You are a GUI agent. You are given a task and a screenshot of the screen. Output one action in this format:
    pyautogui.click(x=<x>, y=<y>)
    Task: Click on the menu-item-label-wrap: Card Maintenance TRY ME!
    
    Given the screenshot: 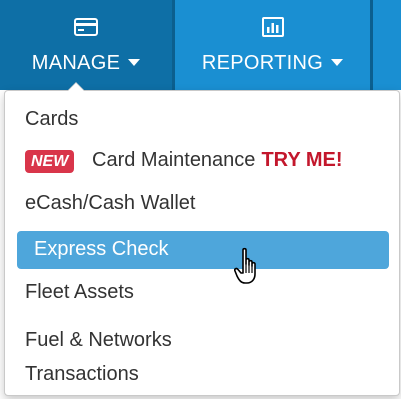 What is the action you would take?
    pyautogui.click(x=217, y=160)
    